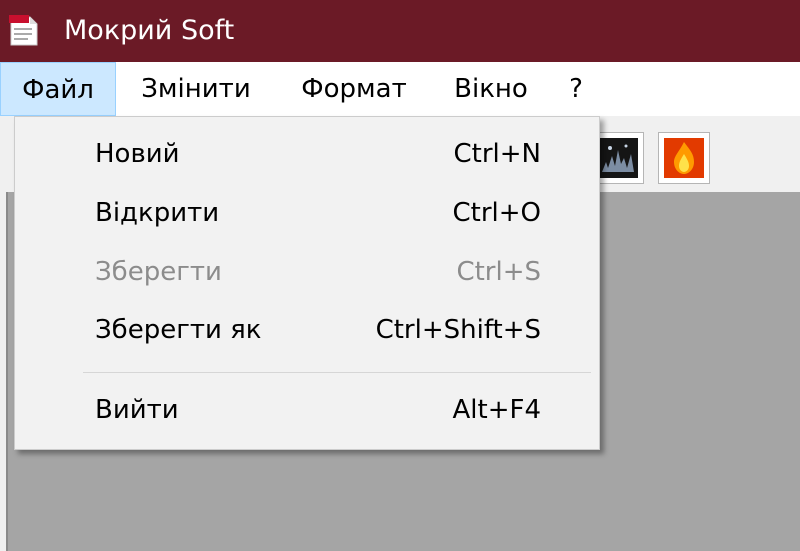 The height and width of the screenshot is (551, 800). What do you see at coordinates (337, 372) in the screenshot?
I see `menu-separator` at bounding box center [337, 372].